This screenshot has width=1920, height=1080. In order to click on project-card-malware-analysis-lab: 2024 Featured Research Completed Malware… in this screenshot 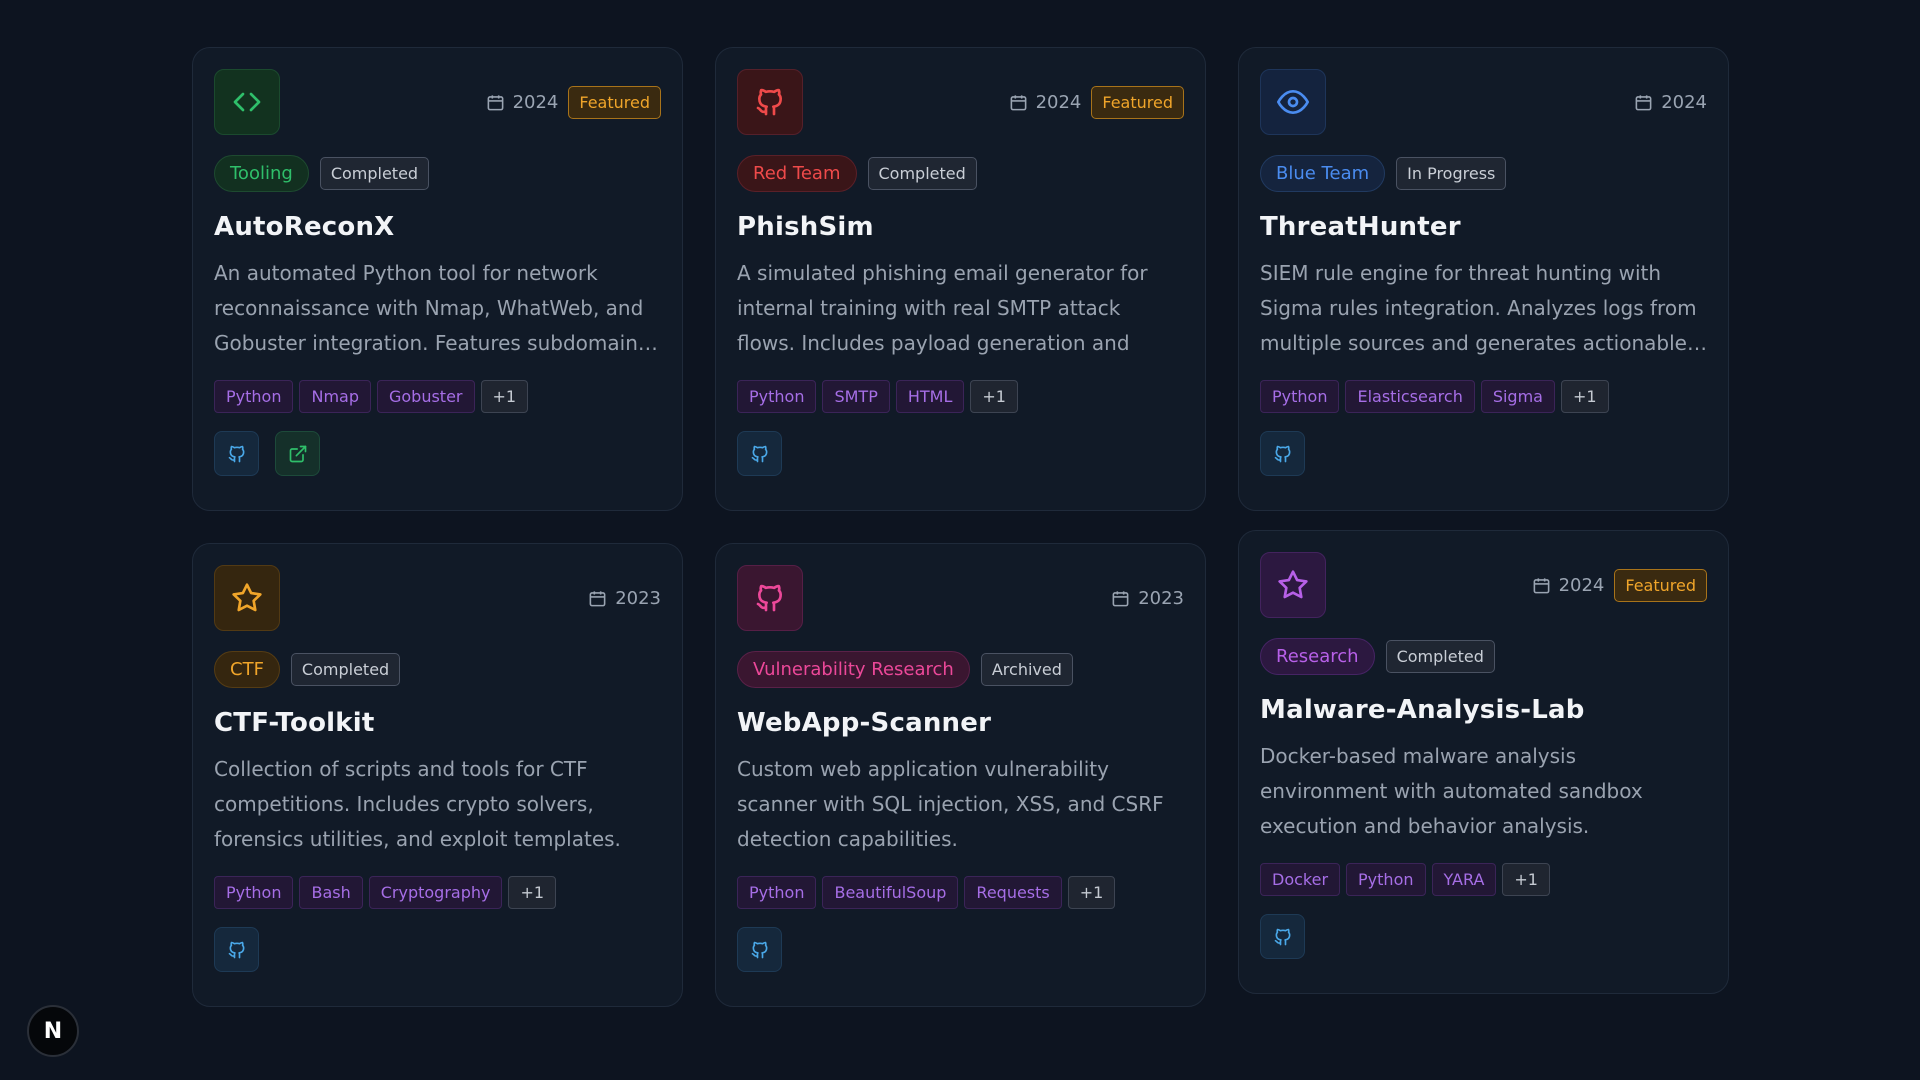, I will do `click(1483, 762)`.